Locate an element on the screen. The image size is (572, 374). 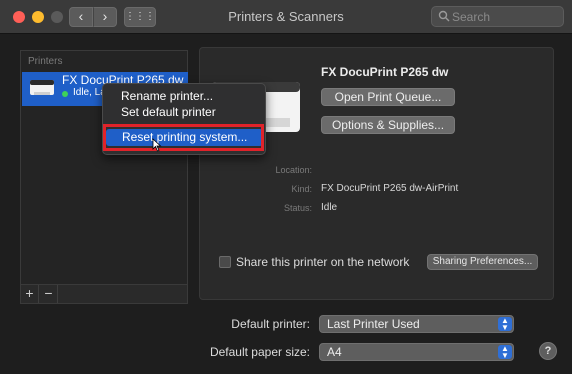
default-printer-label: Default printer: is located at coordinates (270, 324).